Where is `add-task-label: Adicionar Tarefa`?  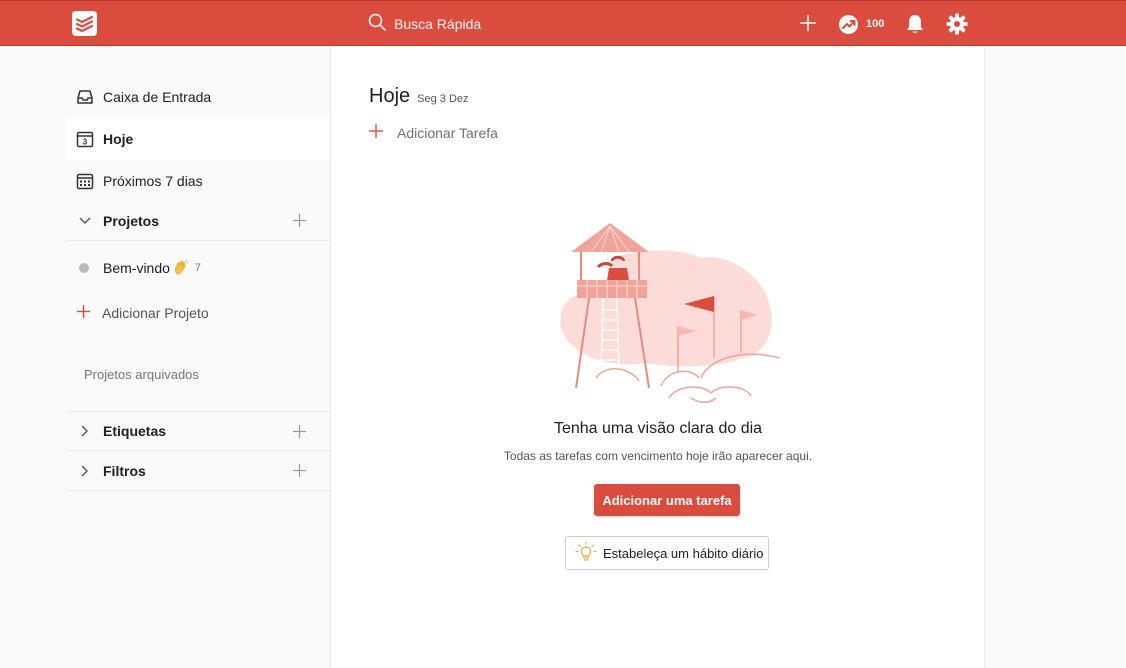 add-task-label: Adicionar Tarefa is located at coordinates (447, 132).